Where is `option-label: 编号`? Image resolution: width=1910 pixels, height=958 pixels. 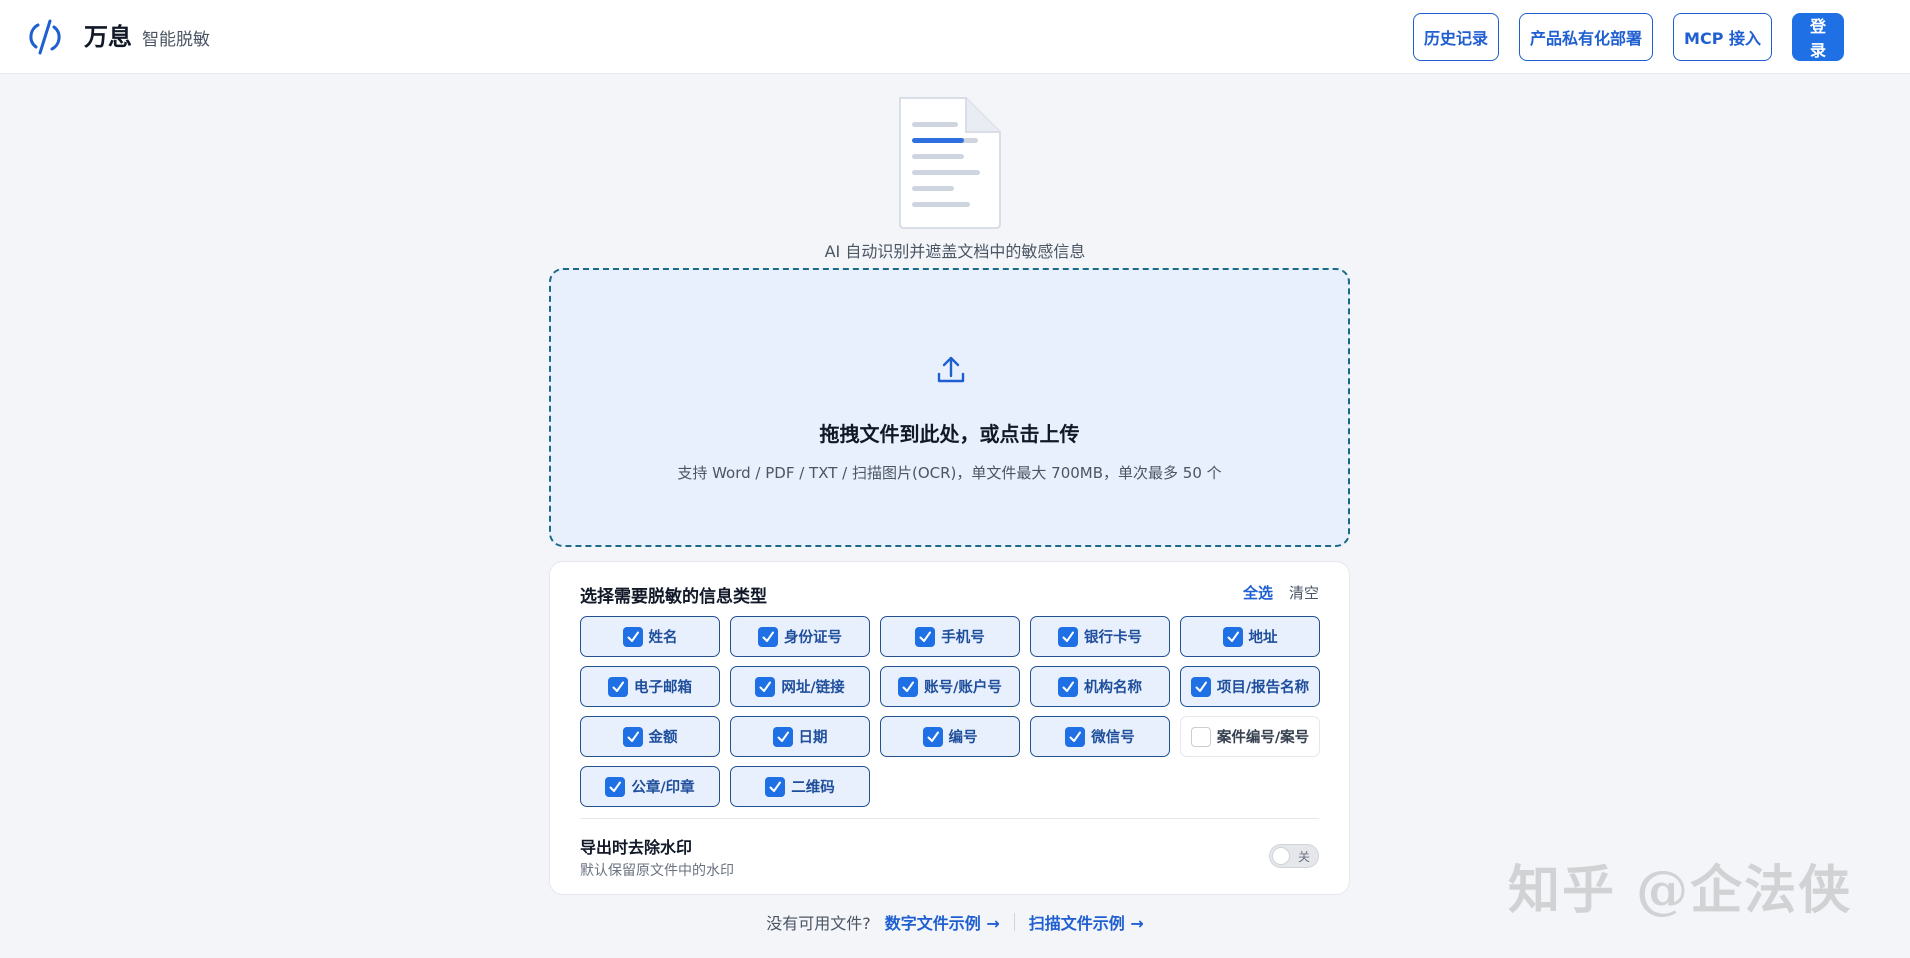 option-label: 编号 is located at coordinates (963, 738).